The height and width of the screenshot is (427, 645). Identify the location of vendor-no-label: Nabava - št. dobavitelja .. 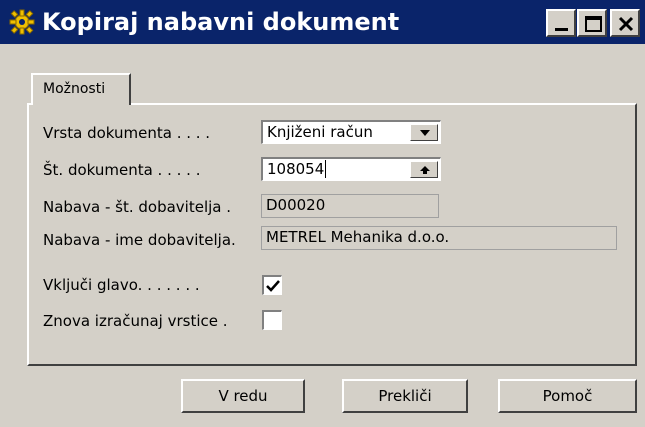
(137, 207).